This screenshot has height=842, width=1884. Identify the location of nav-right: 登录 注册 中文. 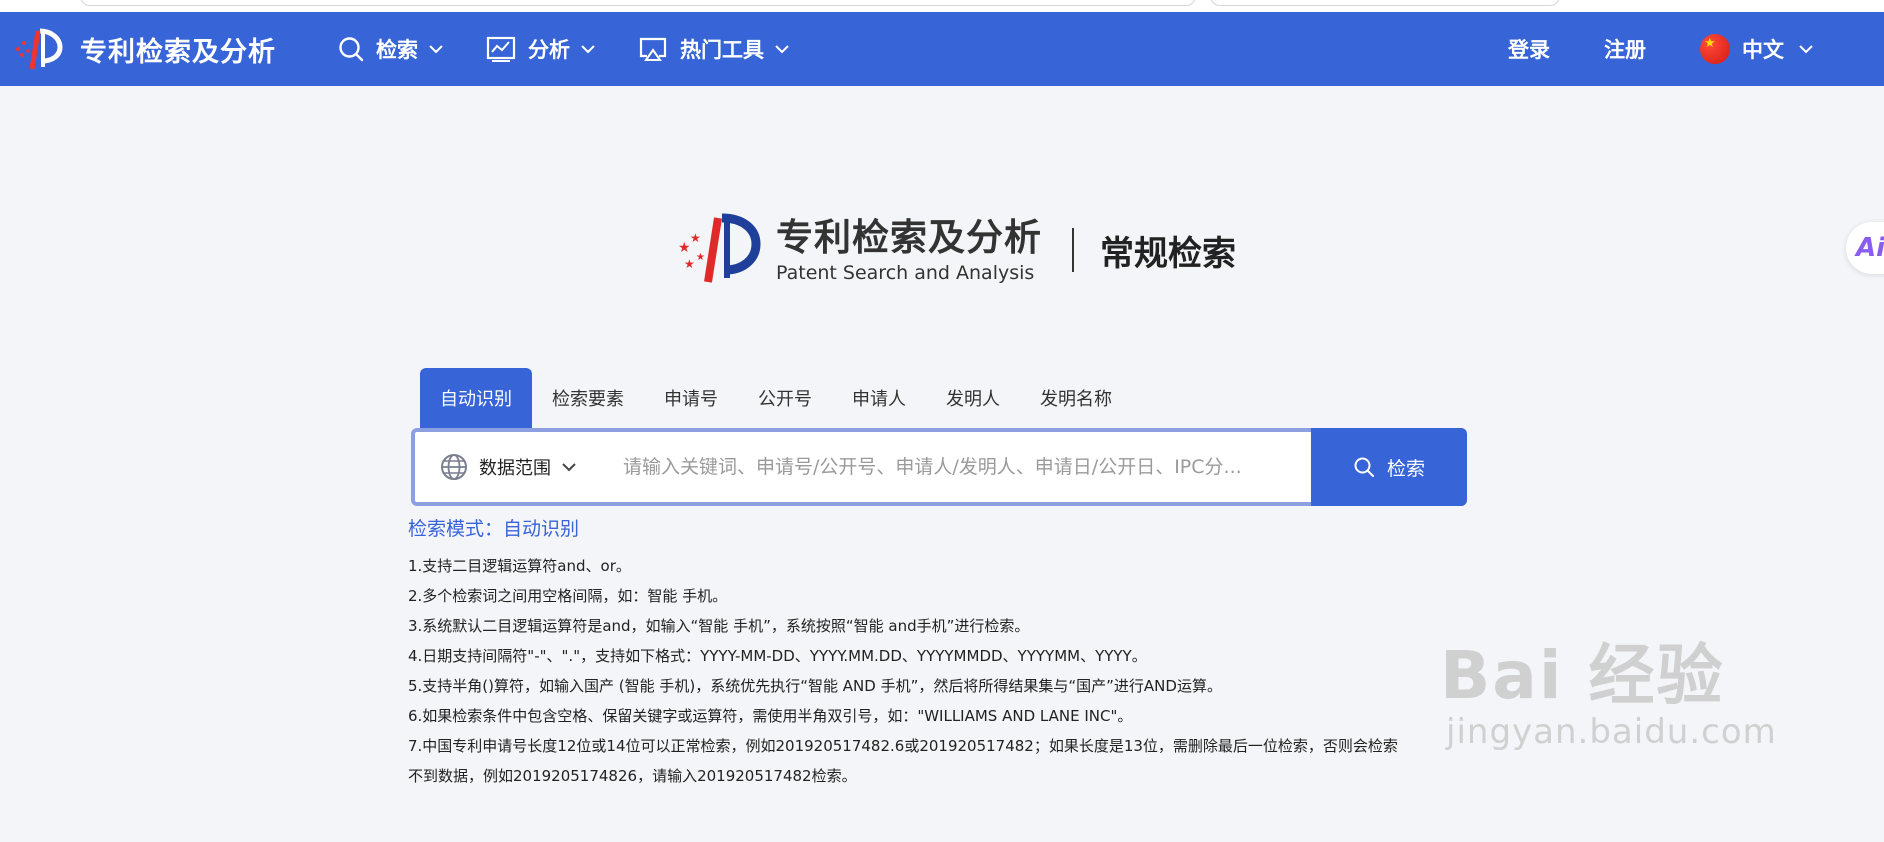
(1661, 49).